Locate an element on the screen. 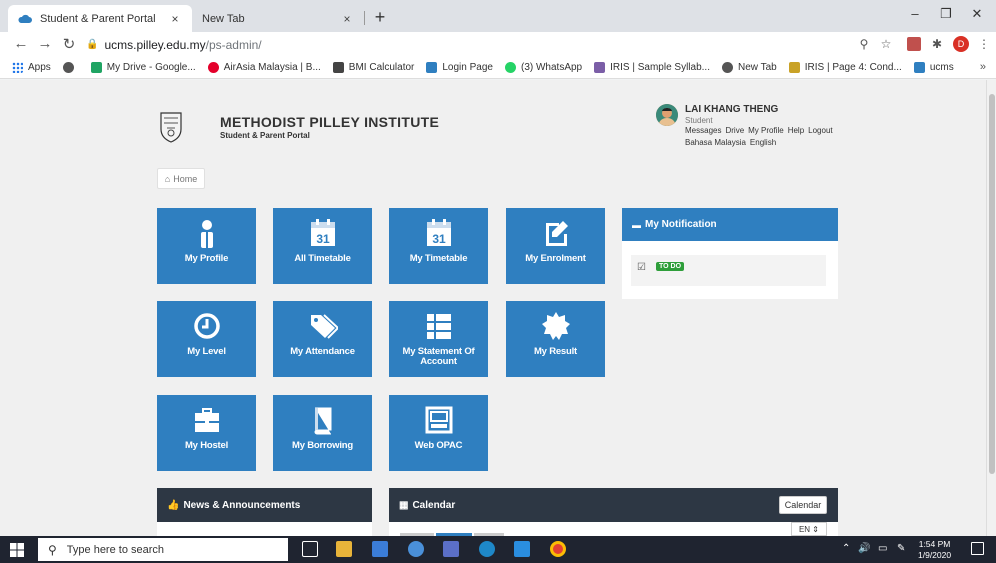 The height and width of the screenshot is (563, 996). zoom-icon: ⚲ is located at coordinates (864, 44).